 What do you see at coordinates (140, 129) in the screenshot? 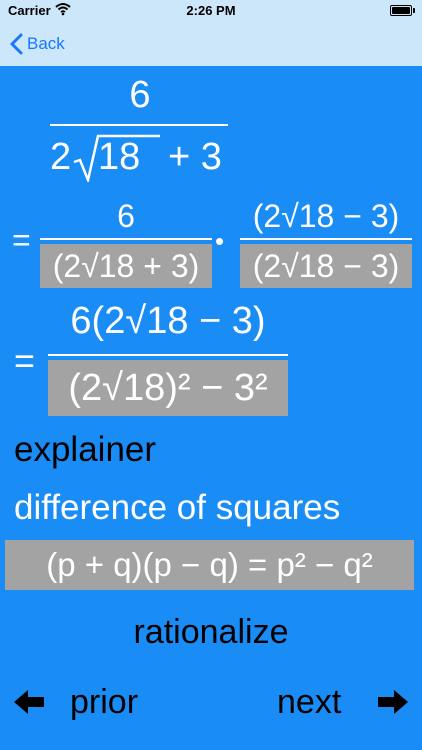
I see `expression-line-1: 6 2 18 + 3` at bounding box center [140, 129].